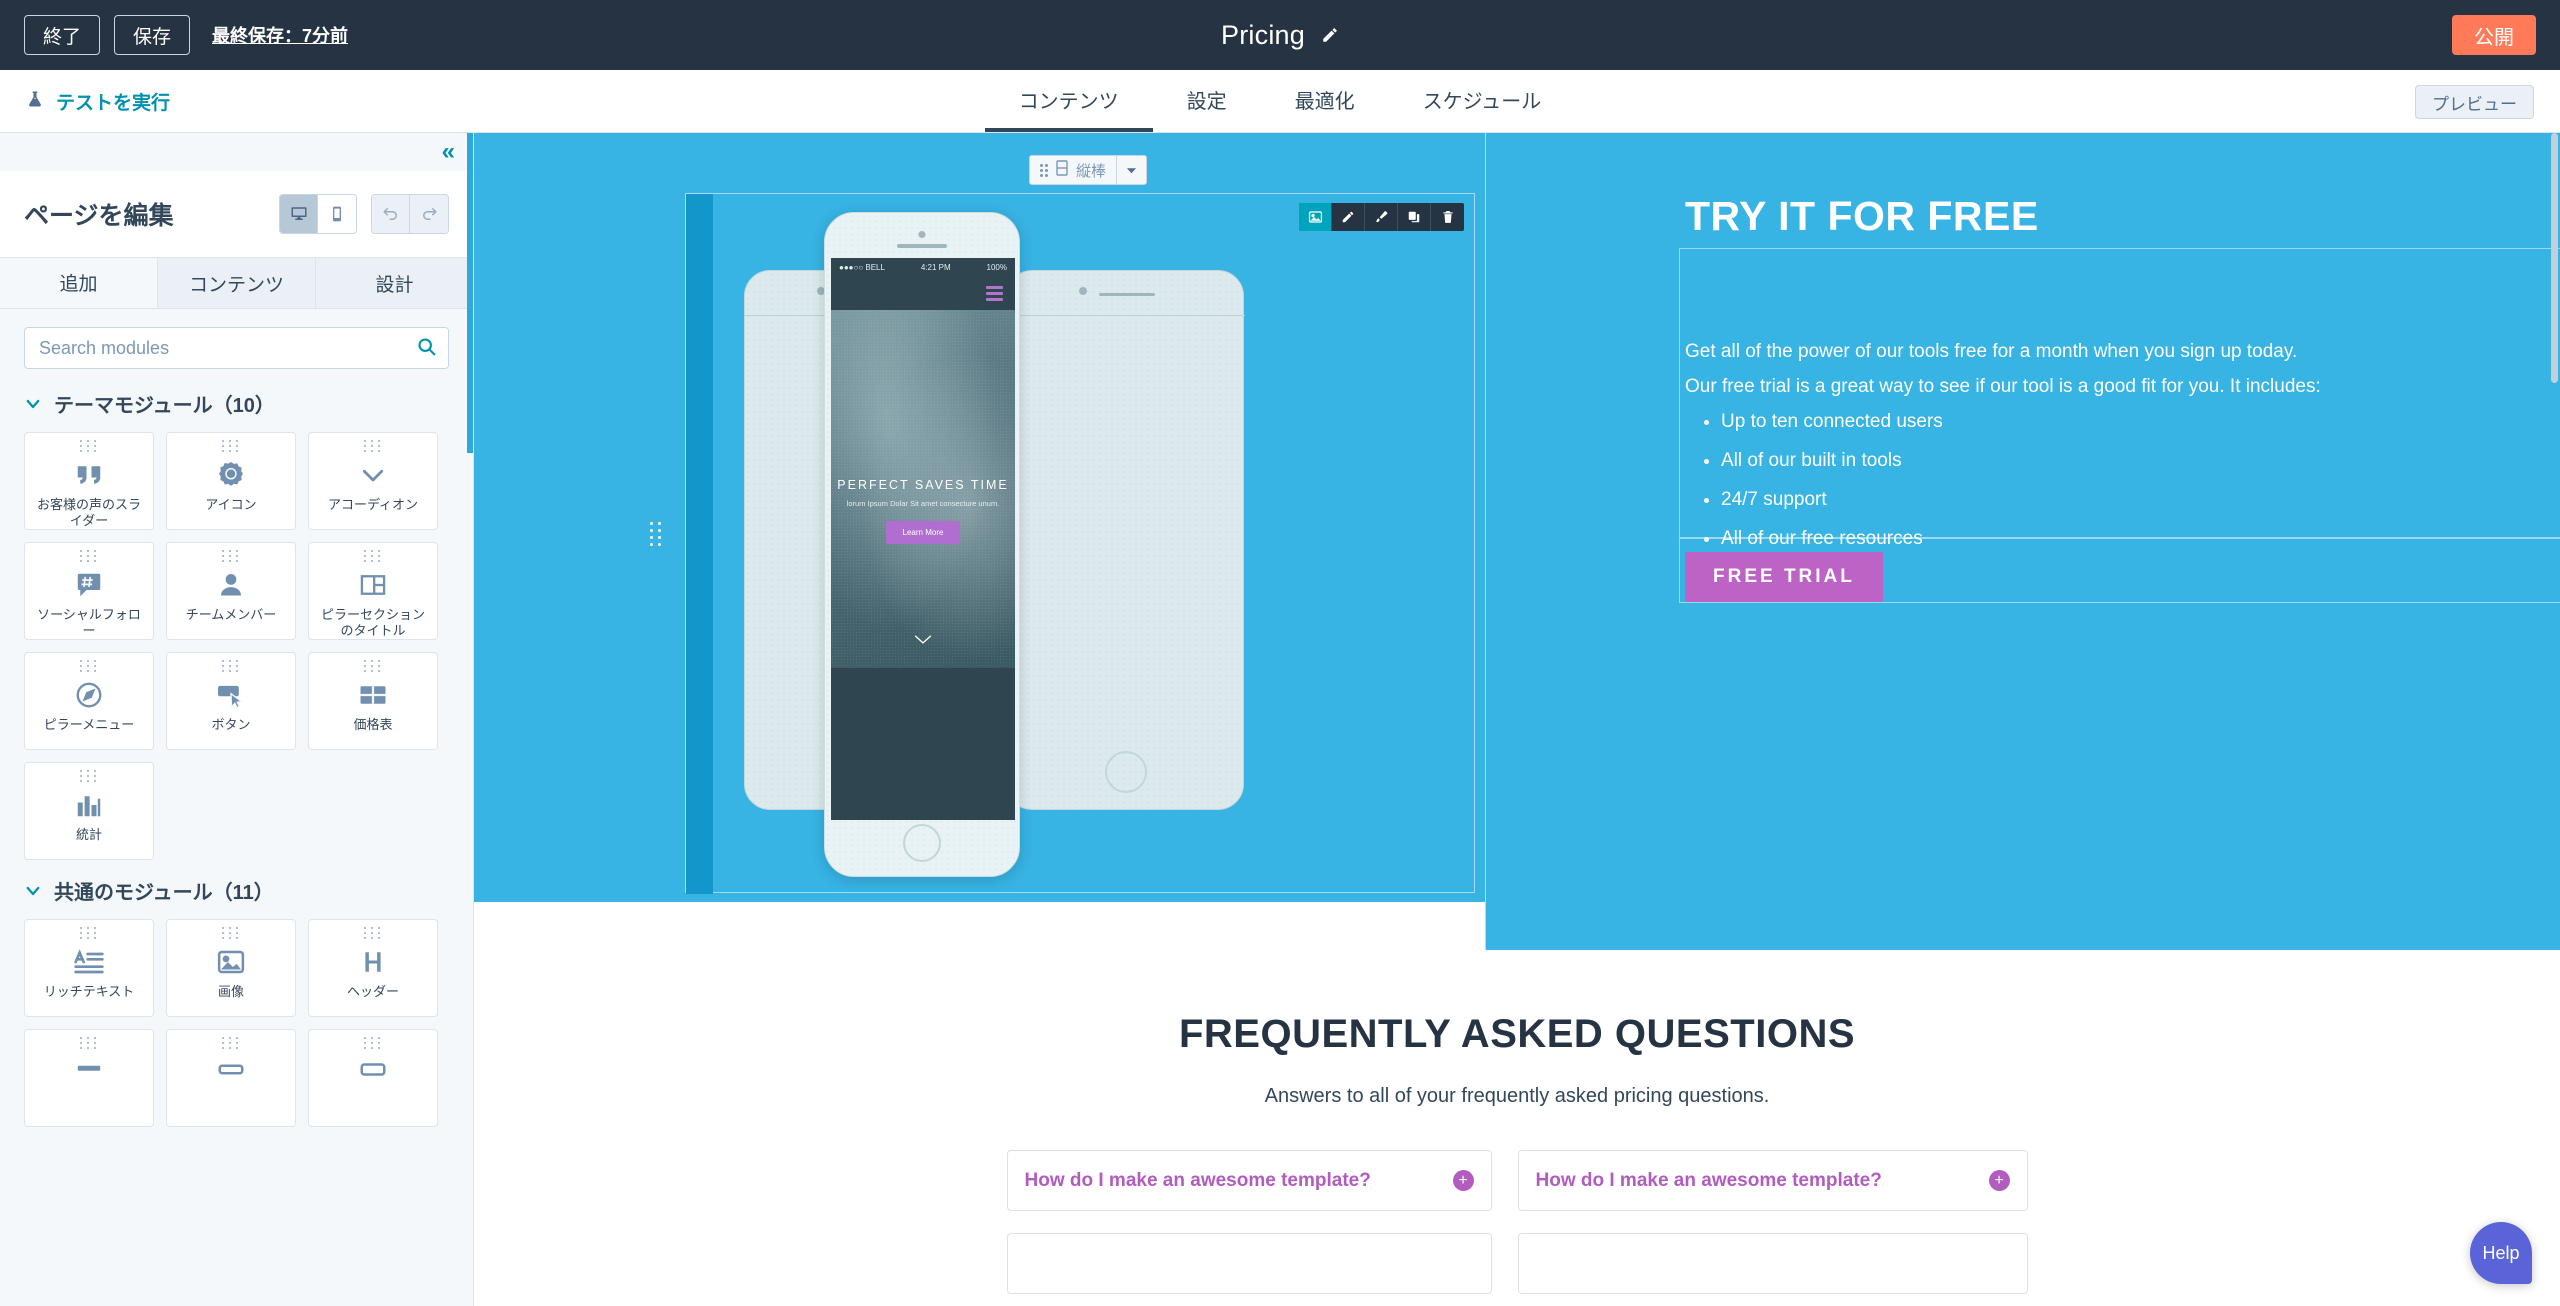  Describe the element at coordinates (89, 591) in the screenshot. I see `module-card-social-follow: ソーシャルフォロー` at that location.